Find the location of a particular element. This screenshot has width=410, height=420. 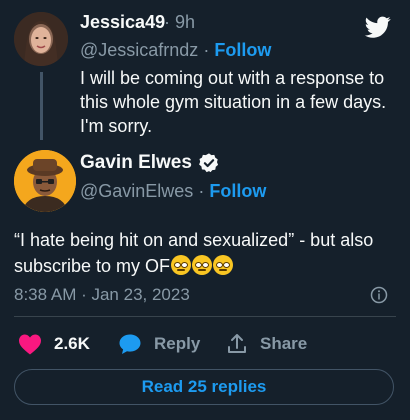

author-handle-row: @Jessicafrndz · Follow is located at coordinates (175, 50).